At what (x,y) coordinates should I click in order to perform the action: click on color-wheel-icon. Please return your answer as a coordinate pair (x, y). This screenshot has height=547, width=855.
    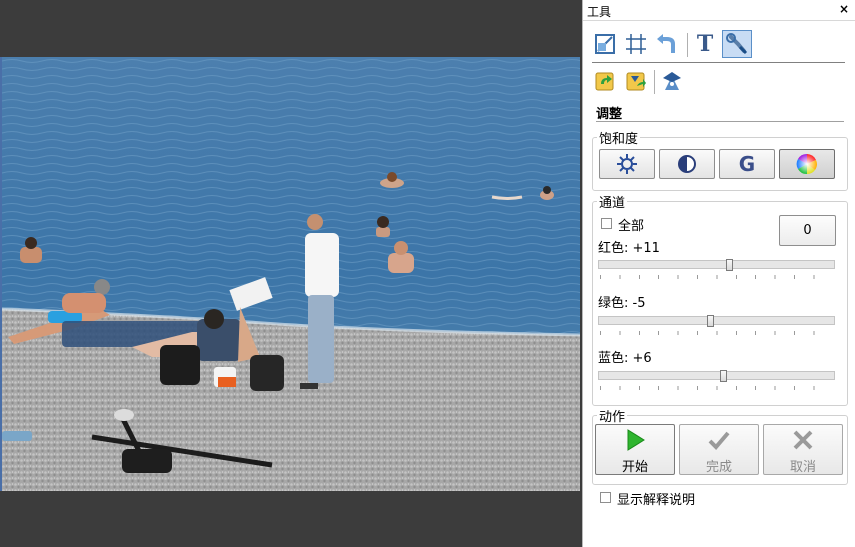
    Looking at the image, I should click on (806, 164).